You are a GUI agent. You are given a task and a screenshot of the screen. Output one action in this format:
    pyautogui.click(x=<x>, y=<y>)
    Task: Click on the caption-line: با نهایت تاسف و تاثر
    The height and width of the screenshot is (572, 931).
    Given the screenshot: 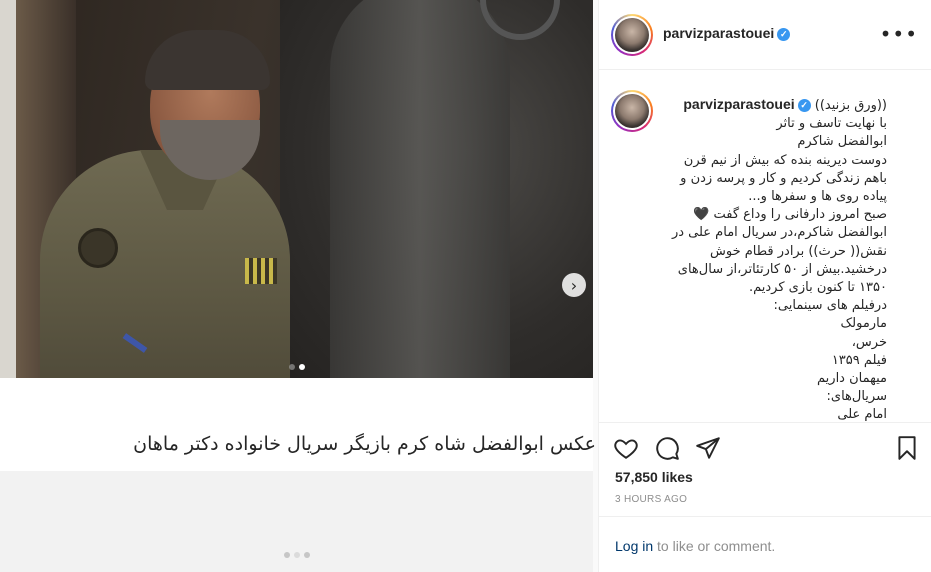 What is the action you would take?
    pyautogui.click(x=831, y=124)
    